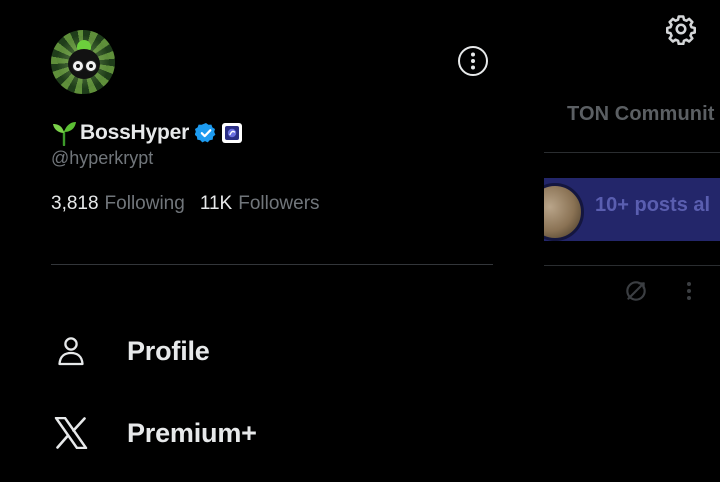 The width and height of the screenshot is (720, 482). What do you see at coordinates (632, 152) in the screenshot?
I see `tab-divider` at bounding box center [632, 152].